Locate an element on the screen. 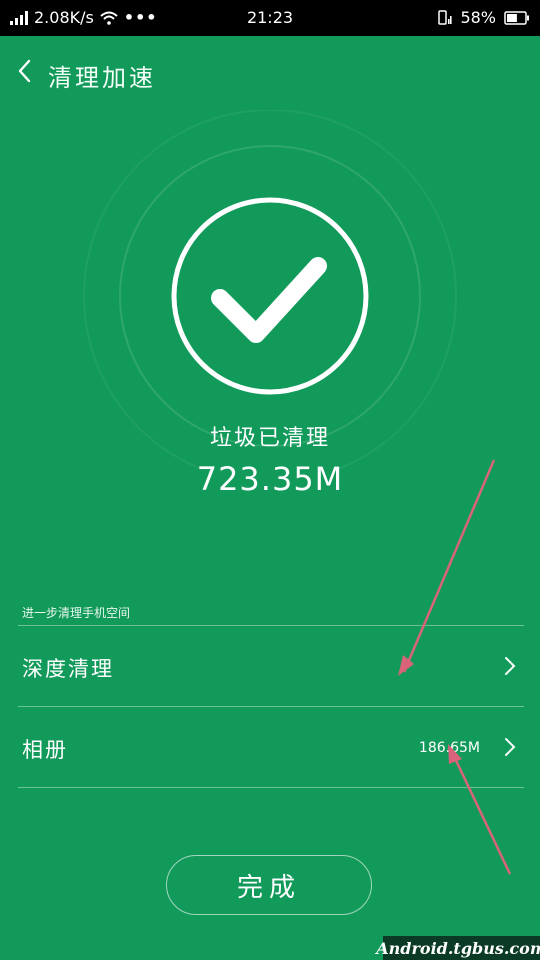 The height and width of the screenshot is (960, 540). phone-signal-icon is located at coordinates (445, 17).